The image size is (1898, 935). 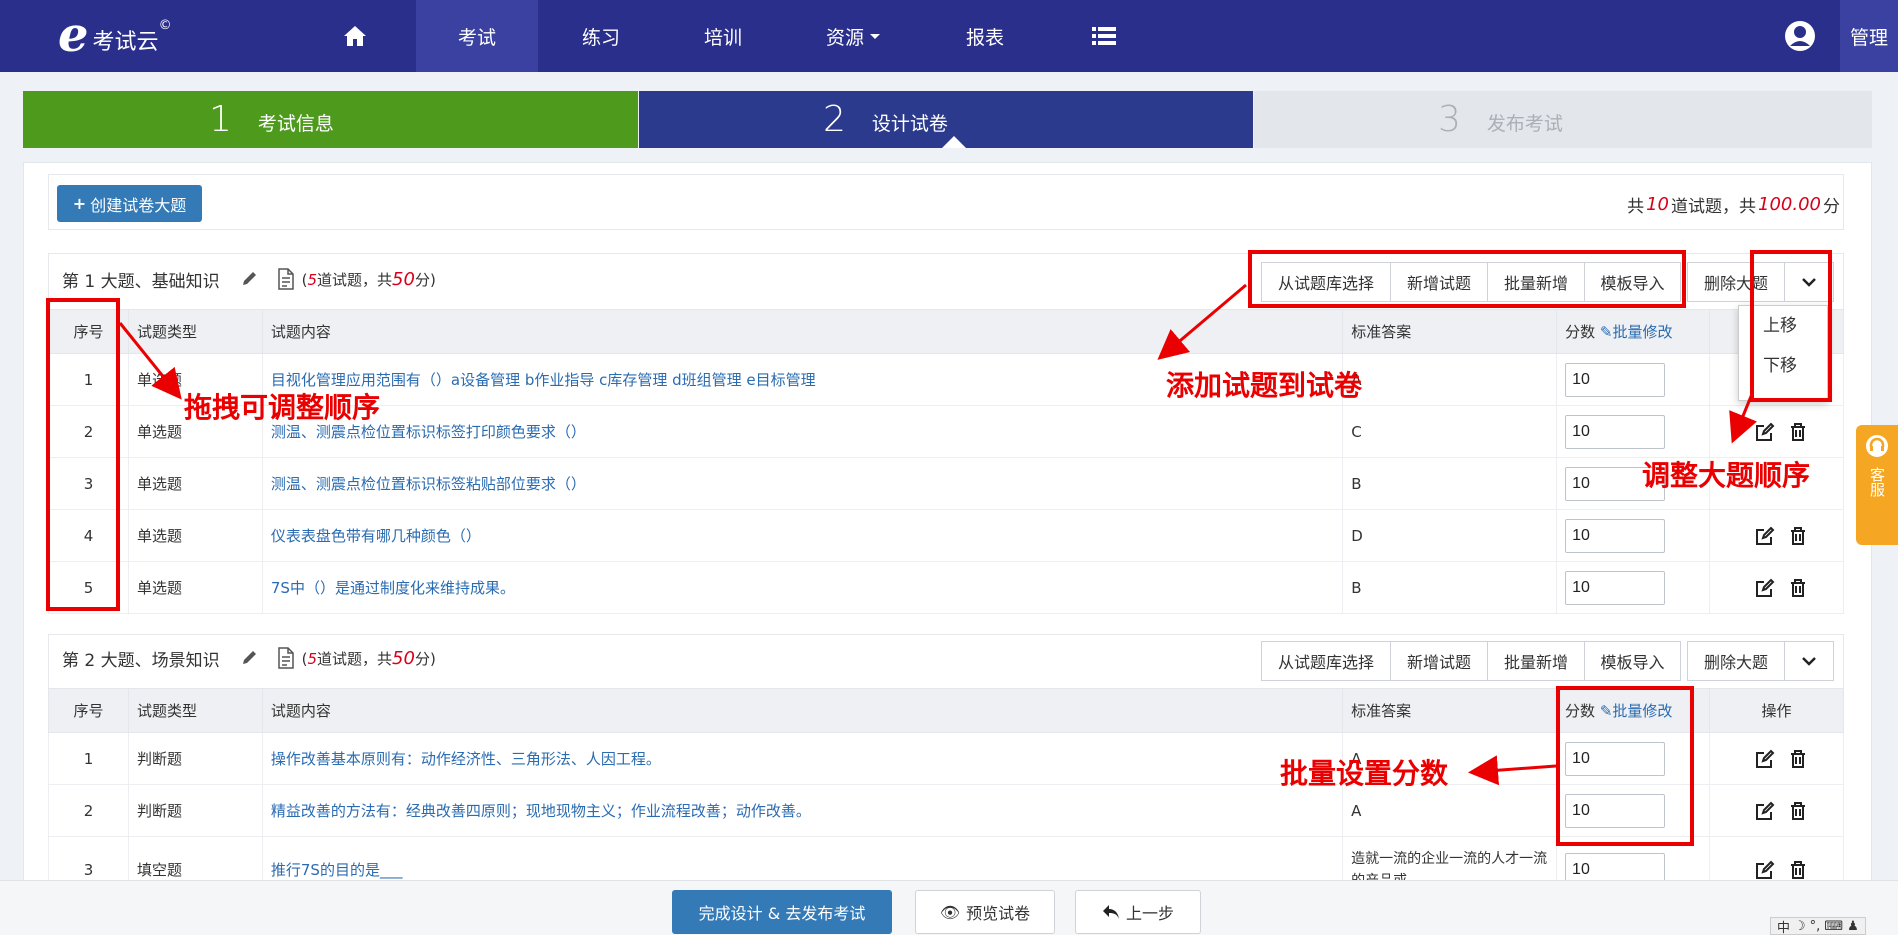 What do you see at coordinates (1853, 926) in the screenshot?
I see `person-icon: ♟` at bounding box center [1853, 926].